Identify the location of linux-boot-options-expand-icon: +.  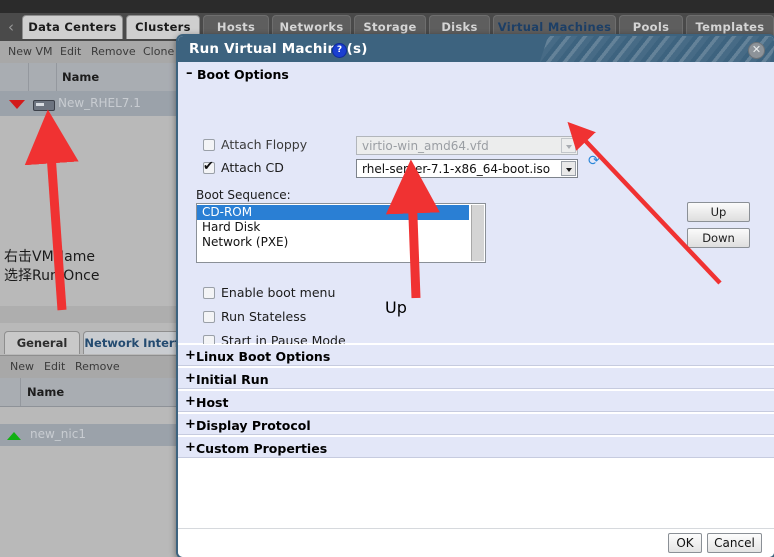
(190, 355).